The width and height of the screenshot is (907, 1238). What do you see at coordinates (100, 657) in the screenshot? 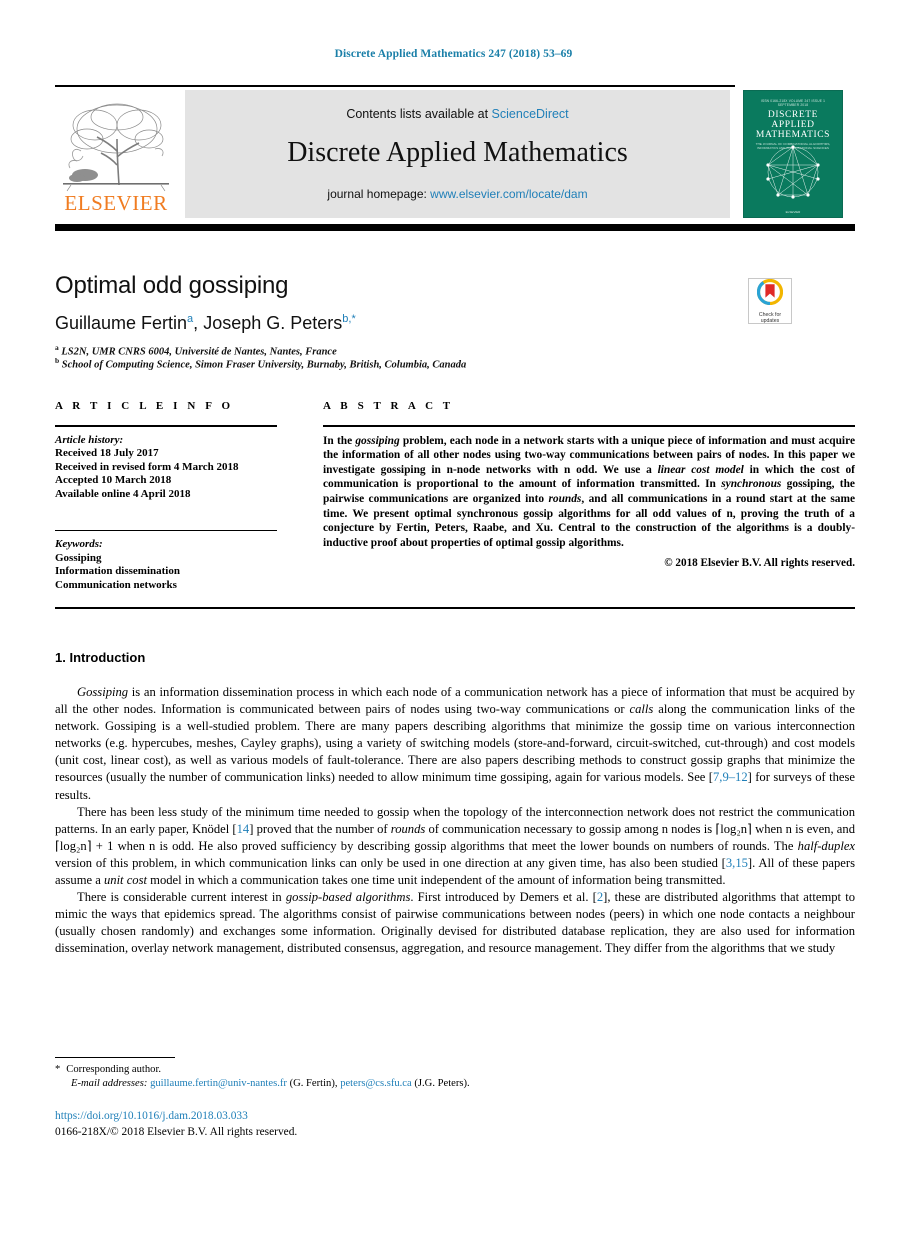
I see `section-heading-introduction: 1. Introduction` at bounding box center [100, 657].